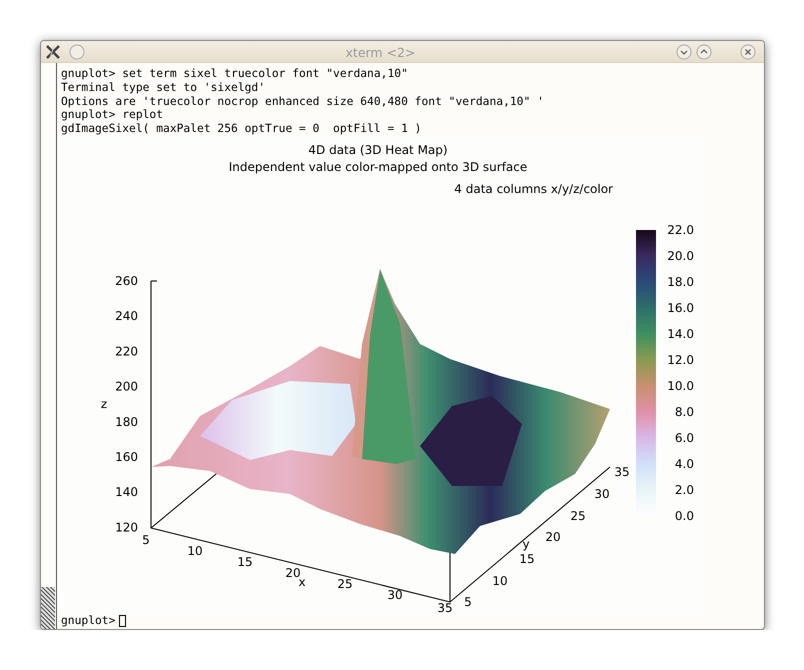 The image size is (804, 670). Describe the element at coordinates (704, 52) in the screenshot. I see `maximize-button-icon` at that location.